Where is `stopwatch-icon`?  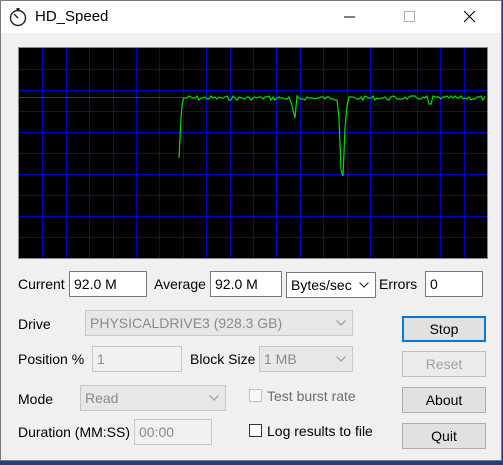 stopwatch-icon is located at coordinates (18, 17).